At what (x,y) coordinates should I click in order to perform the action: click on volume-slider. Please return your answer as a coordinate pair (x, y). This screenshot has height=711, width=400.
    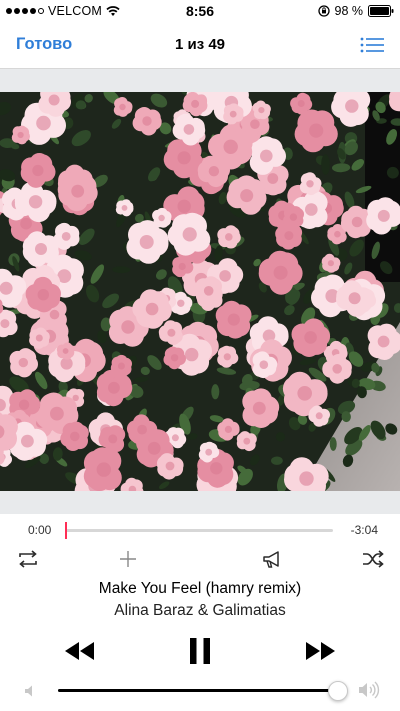
    Looking at the image, I should click on (203, 691).